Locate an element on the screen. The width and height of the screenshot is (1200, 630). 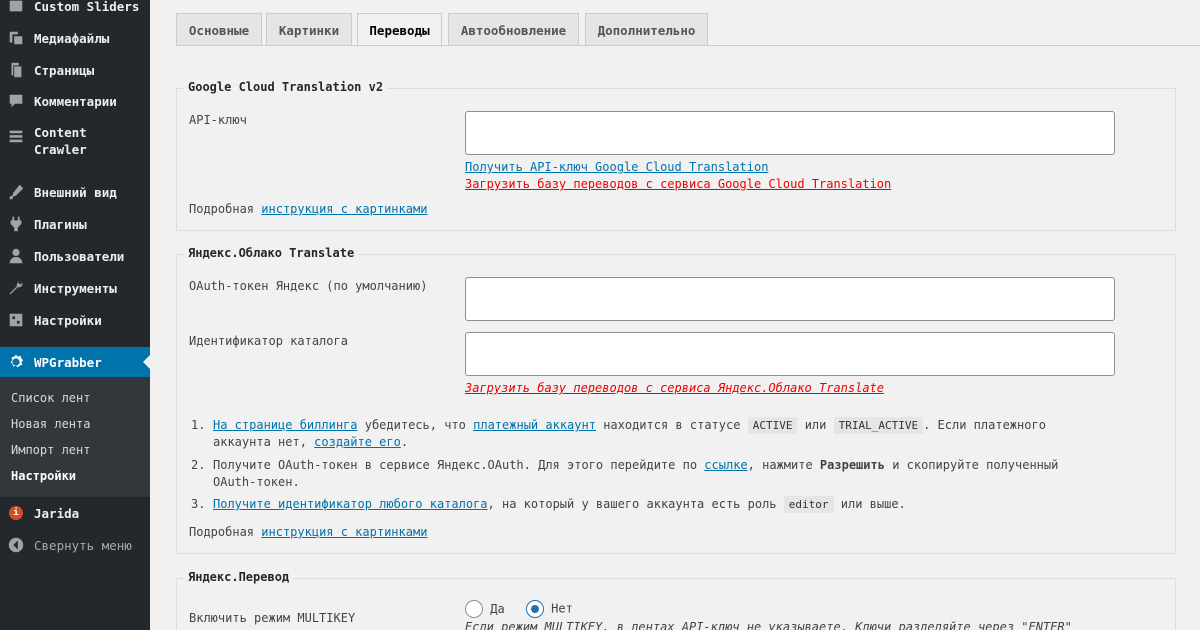
sidebar-item-media: Медиафайлы is located at coordinates (75, 38).